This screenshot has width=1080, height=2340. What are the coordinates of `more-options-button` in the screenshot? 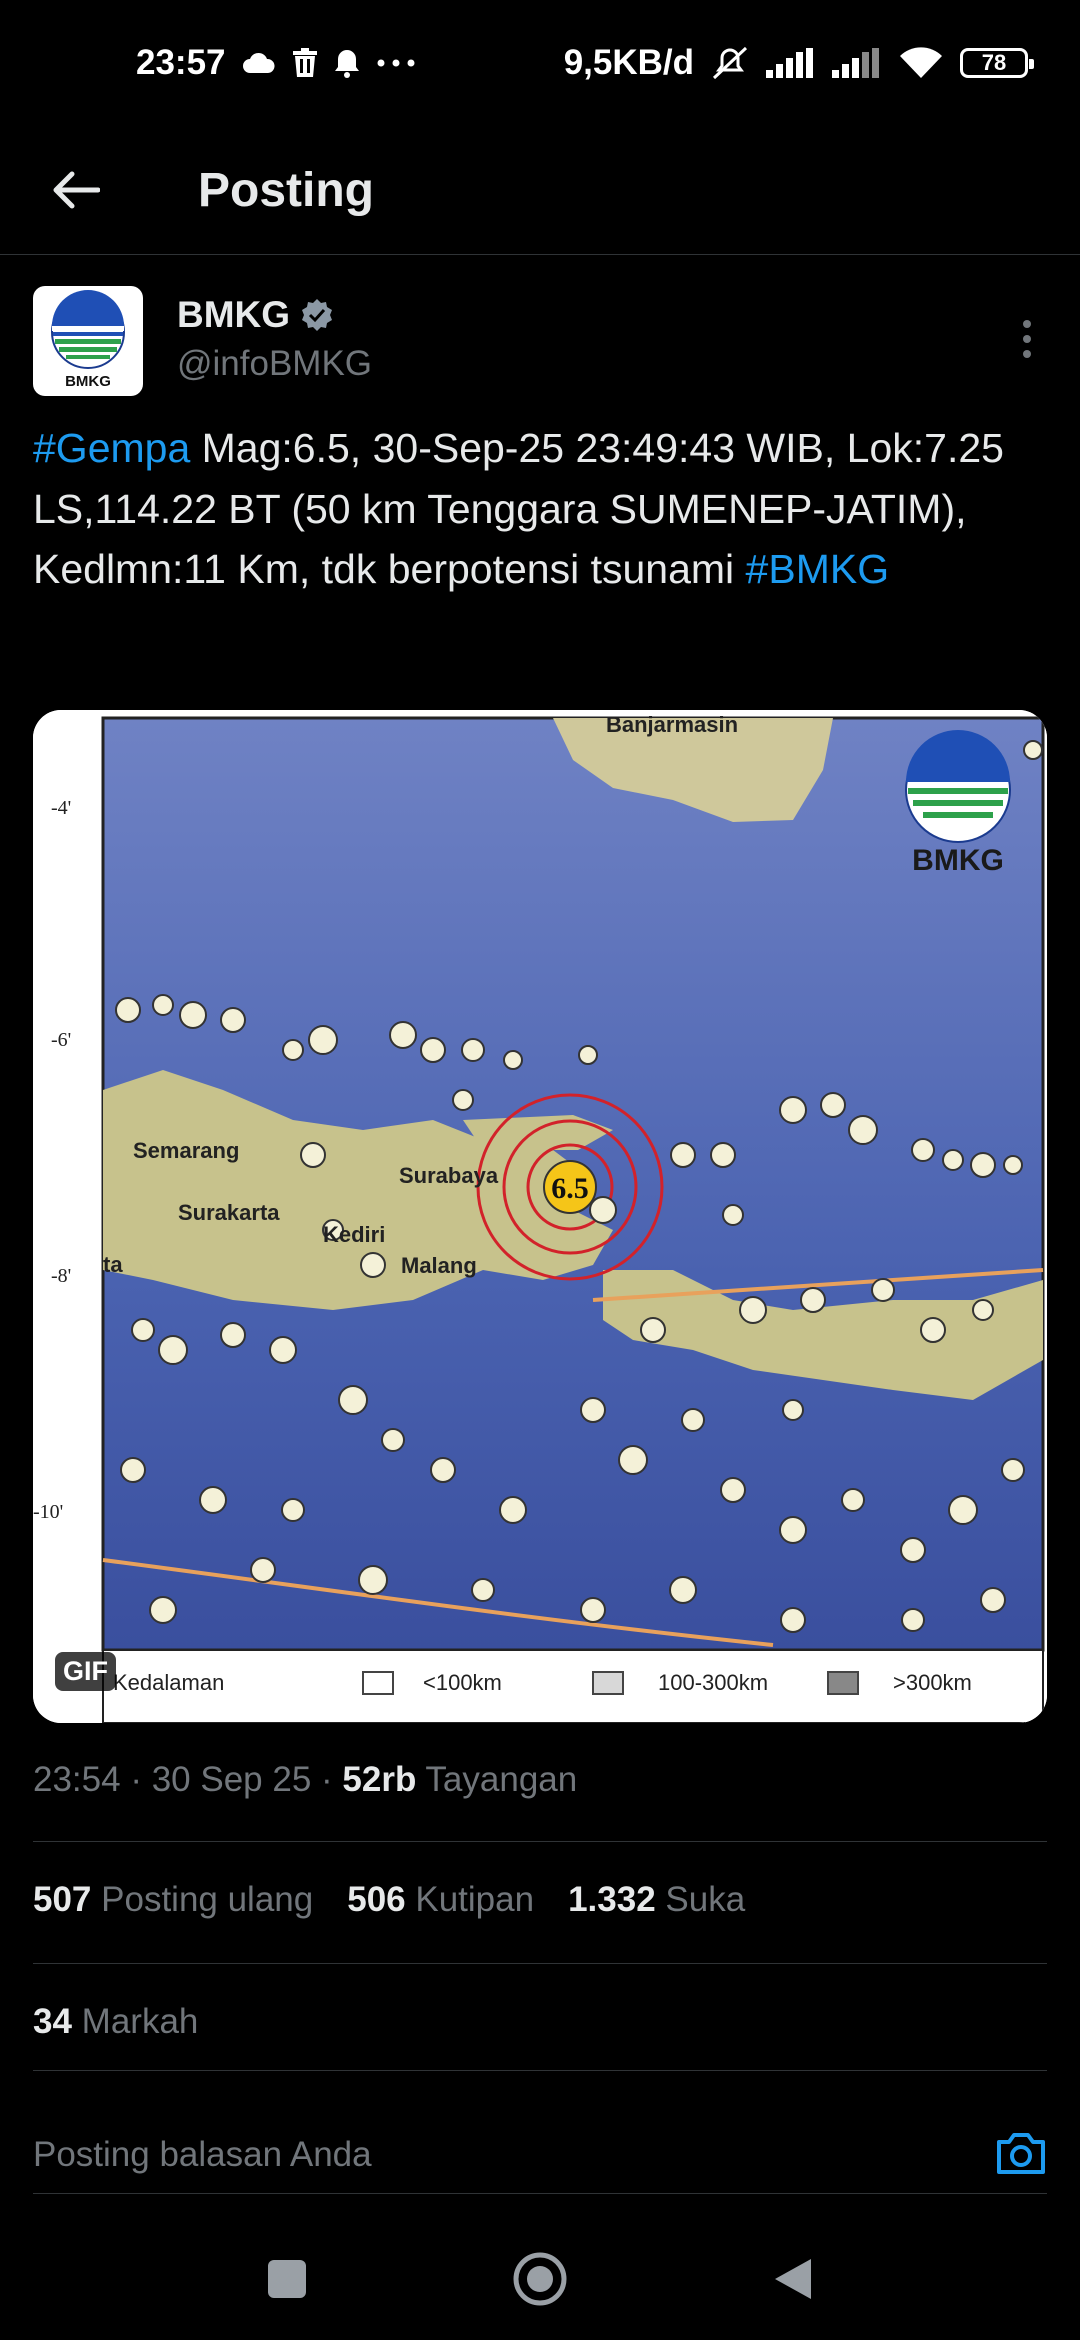 It's located at (1027, 339).